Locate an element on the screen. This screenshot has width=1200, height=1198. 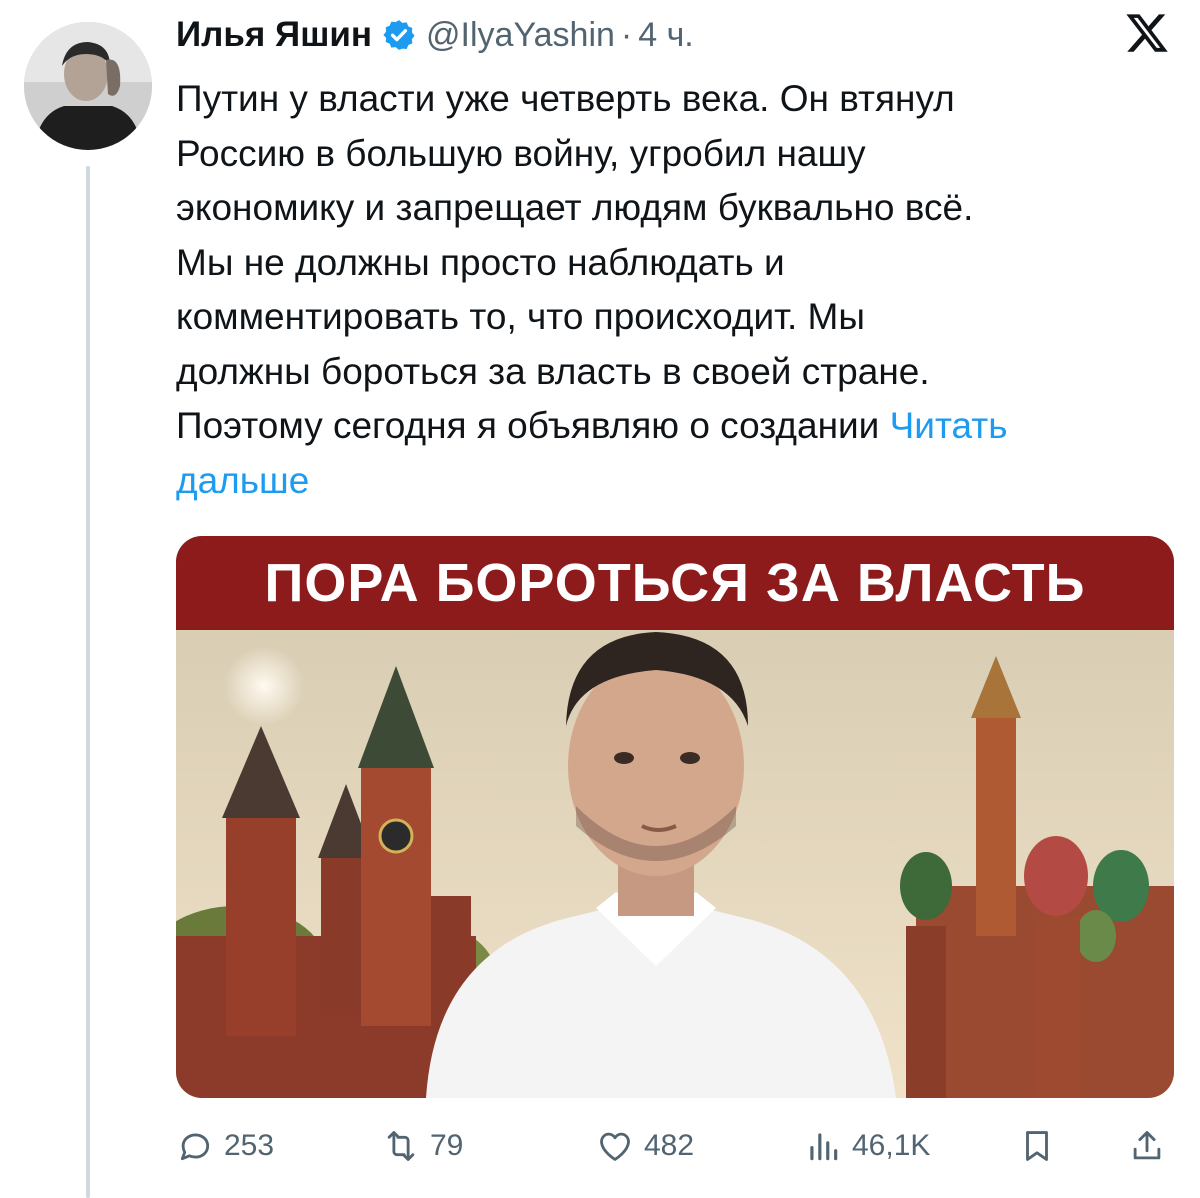
views-count: 46,1K is located at coordinates (891, 1145).